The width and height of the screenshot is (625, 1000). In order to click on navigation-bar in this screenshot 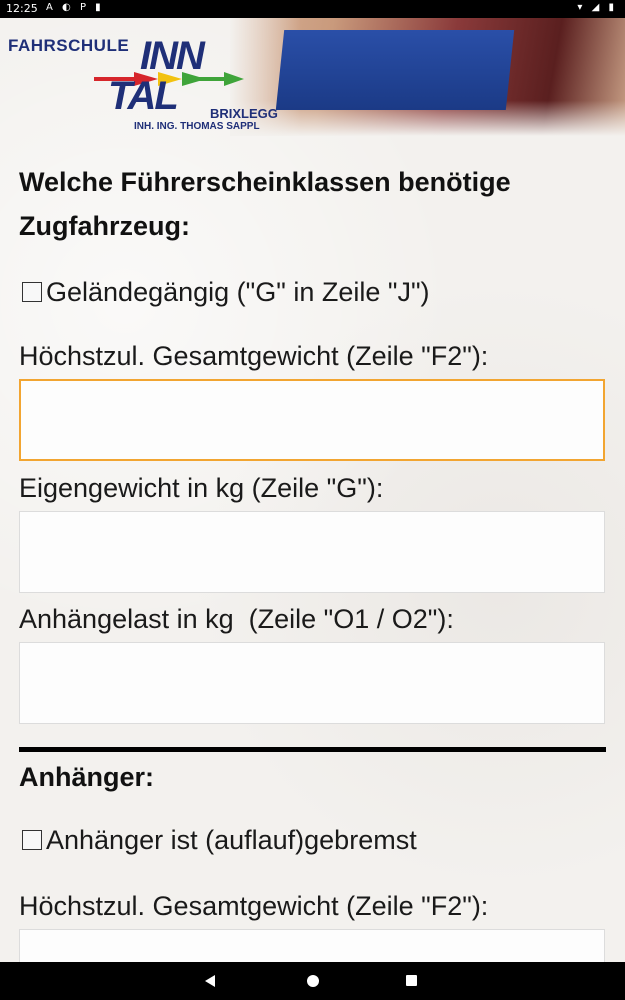, I will do `click(312, 981)`.